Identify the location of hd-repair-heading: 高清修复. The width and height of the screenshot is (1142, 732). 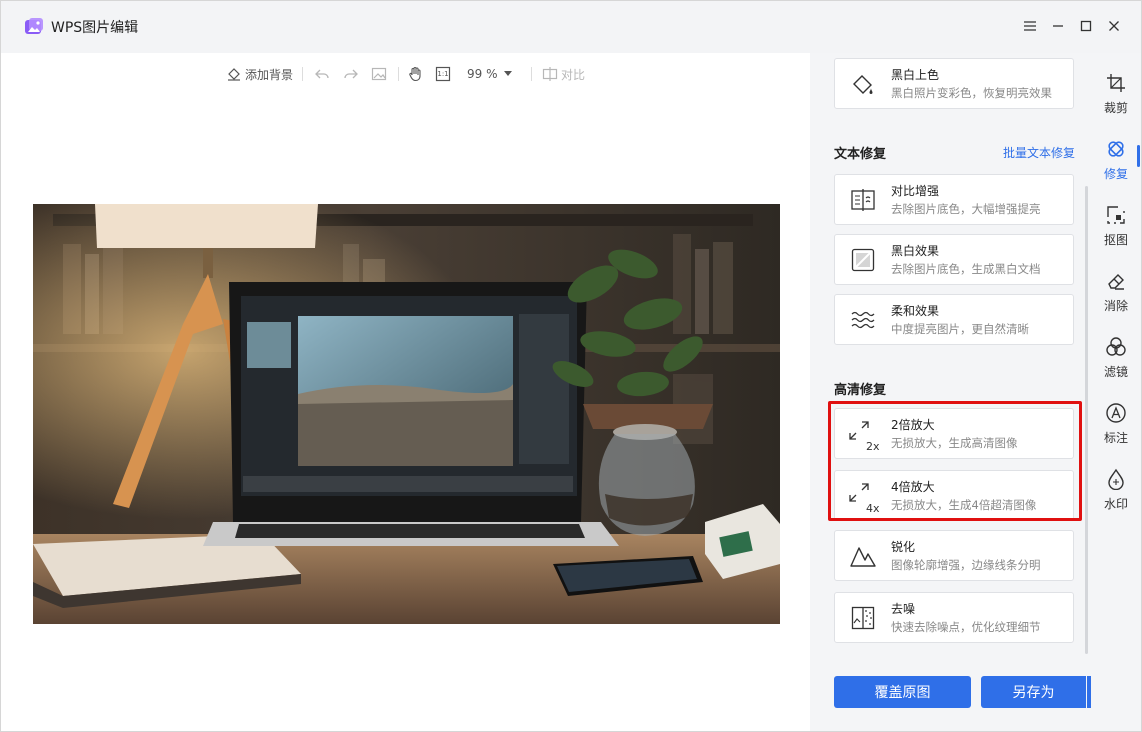
(860, 390).